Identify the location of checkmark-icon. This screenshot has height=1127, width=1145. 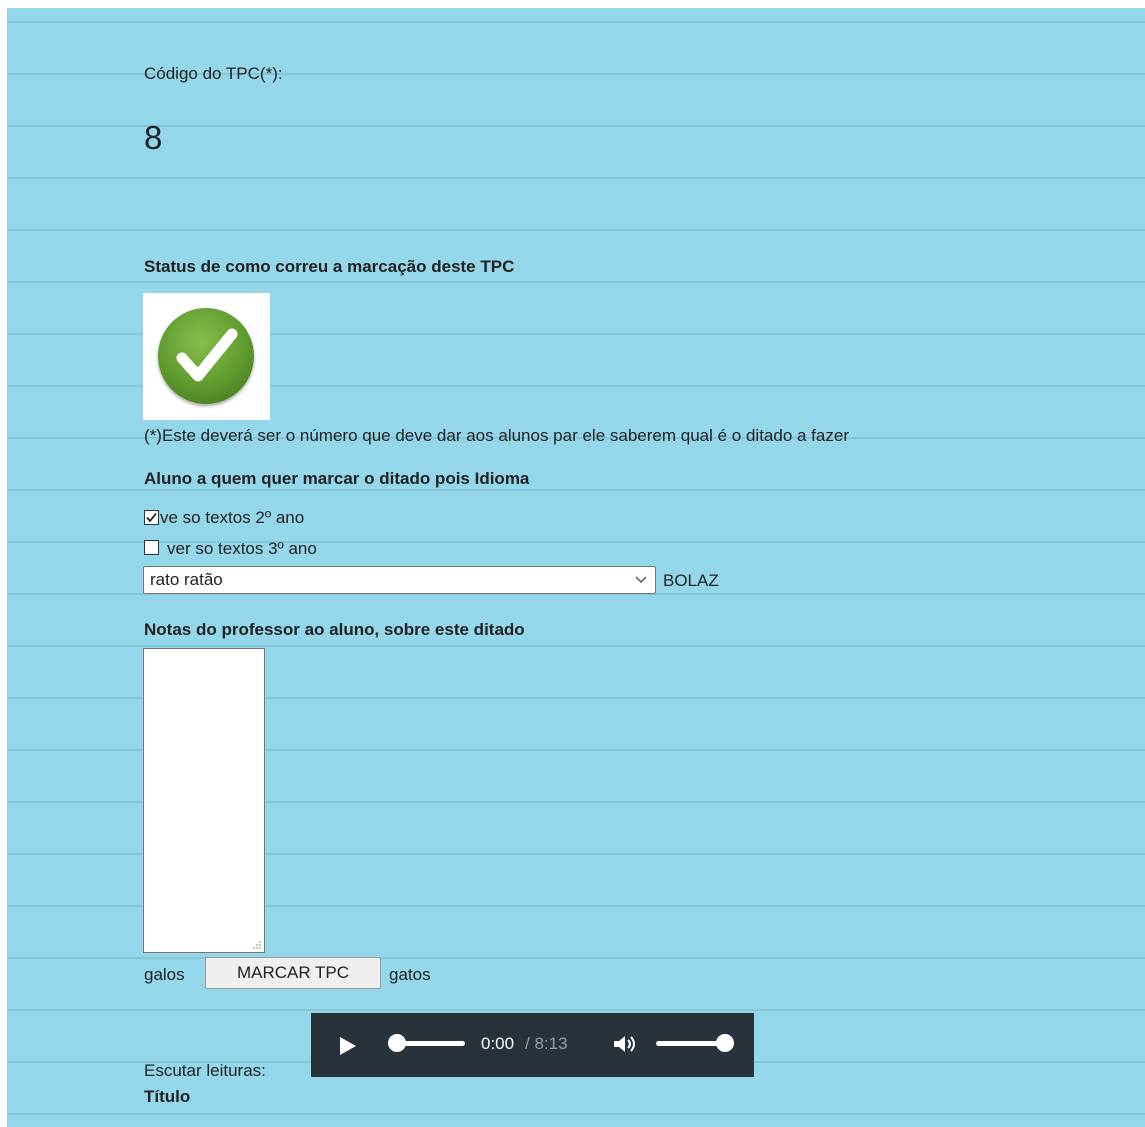
(151, 517).